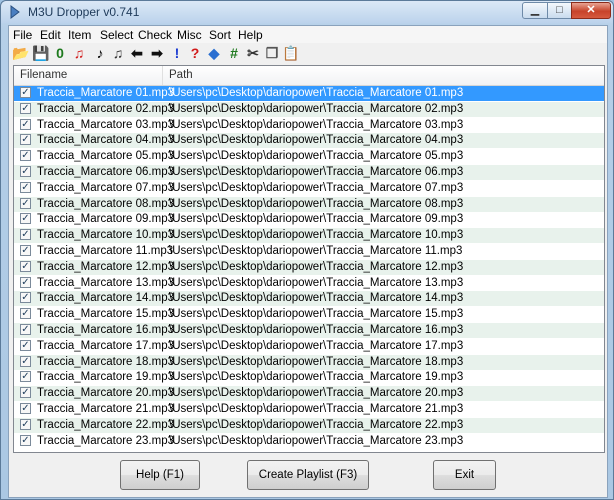 The image size is (614, 500). What do you see at coordinates (20, 53) in the screenshot?
I see `open-folder-icon: 📂` at bounding box center [20, 53].